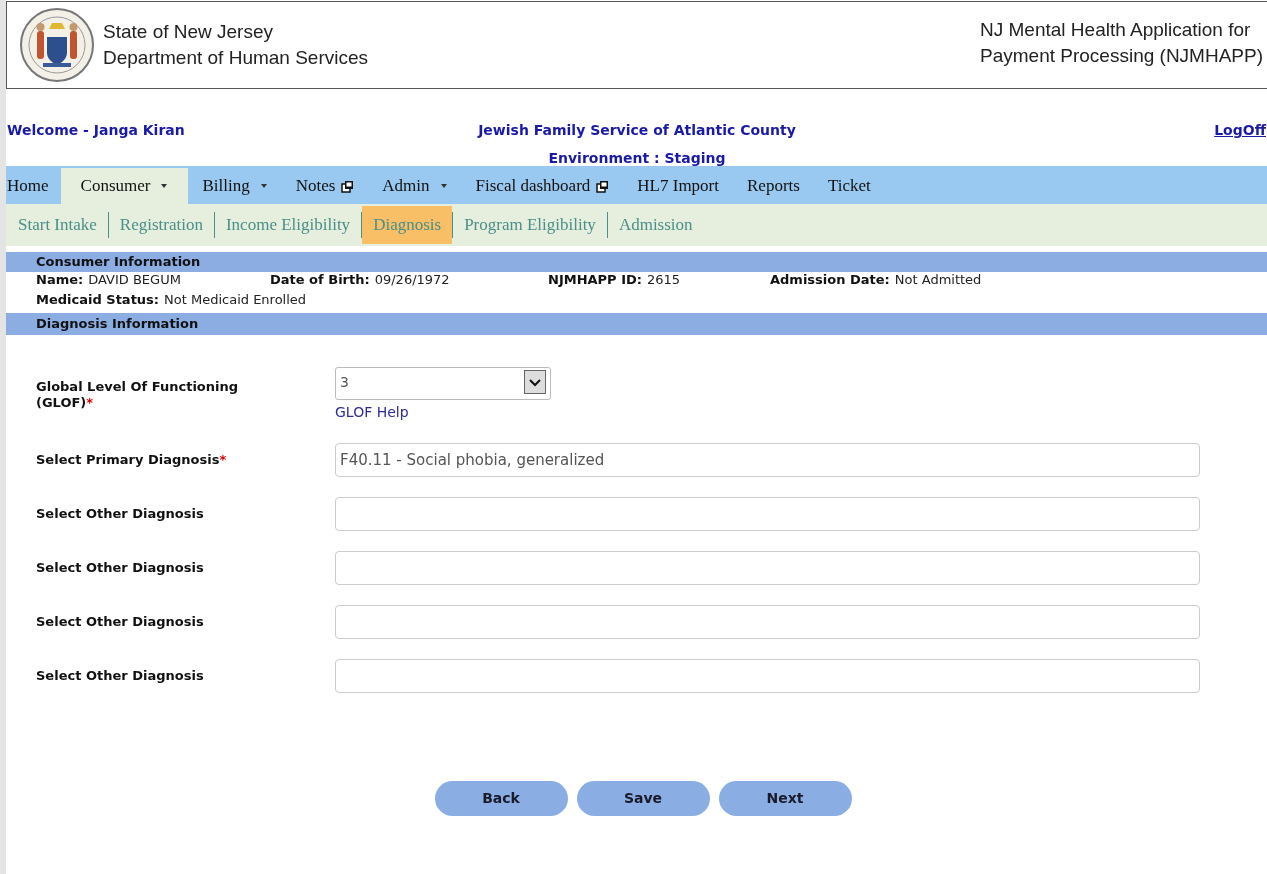 The height and width of the screenshot is (874, 1267). Describe the element at coordinates (131, 460) in the screenshot. I see `field-label: Select Primary Diagnosis*` at that location.